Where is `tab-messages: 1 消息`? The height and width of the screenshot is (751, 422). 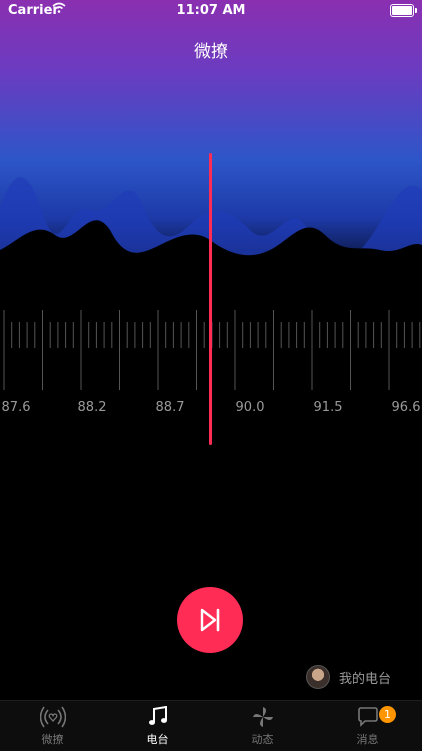
tab-messages: 1 消息 is located at coordinates (367, 726).